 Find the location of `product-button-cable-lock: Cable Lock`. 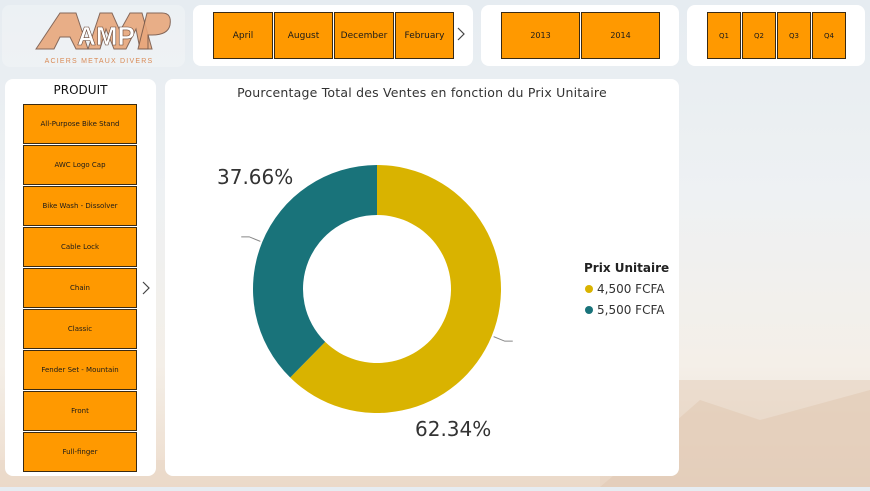

product-button-cable-lock: Cable Lock is located at coordinates (80, 247).